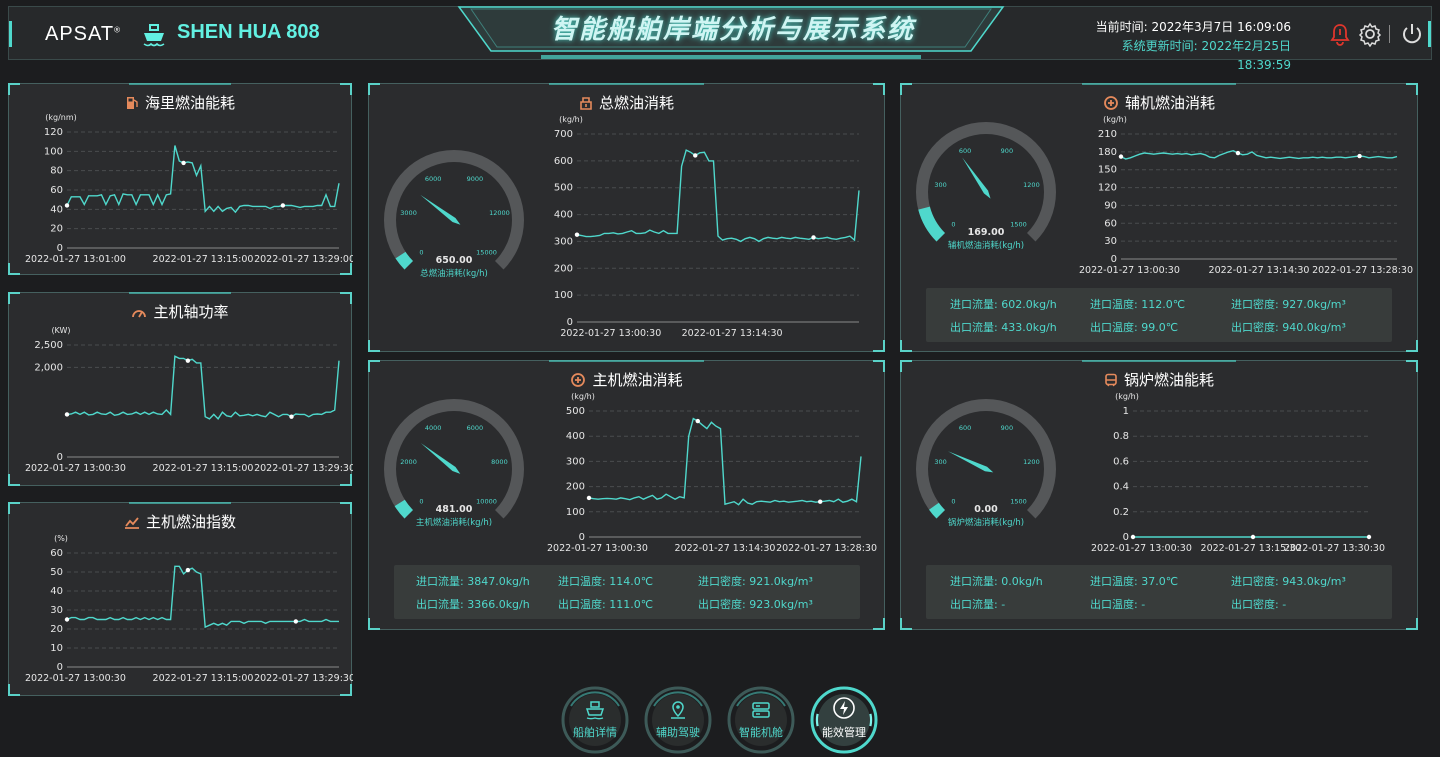  I want to click on gauge-tick-label: 8000, so click(499, 462).